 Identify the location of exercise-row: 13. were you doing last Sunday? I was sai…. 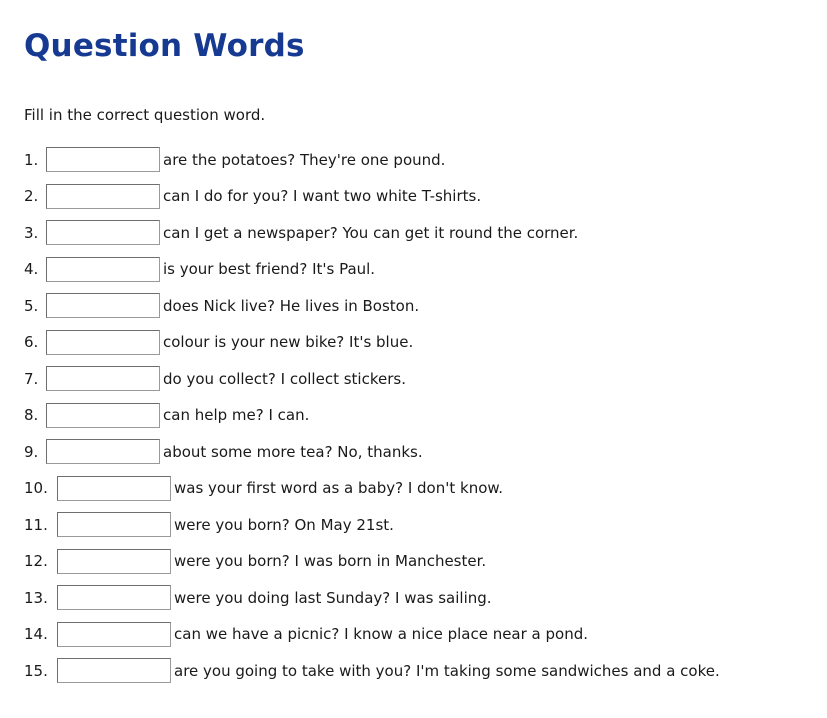
(425, 597).